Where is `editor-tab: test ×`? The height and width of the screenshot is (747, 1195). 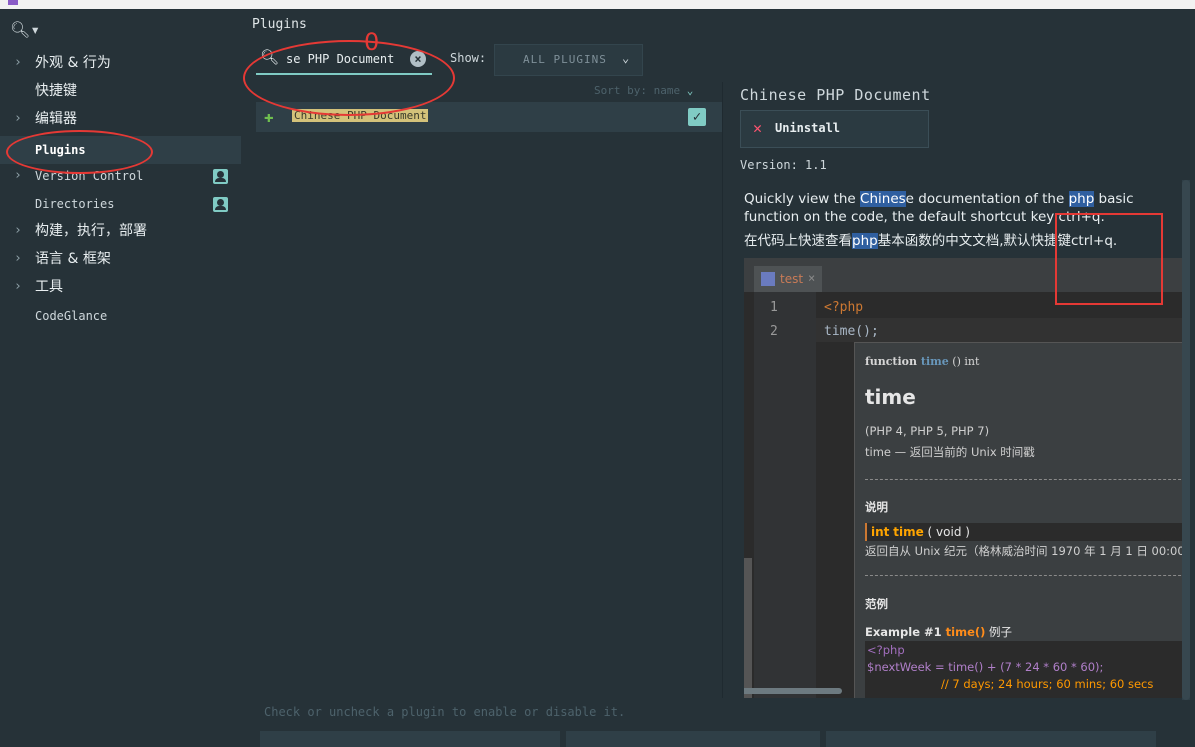 editor-tab: test × is located at coordinates (788, 279).